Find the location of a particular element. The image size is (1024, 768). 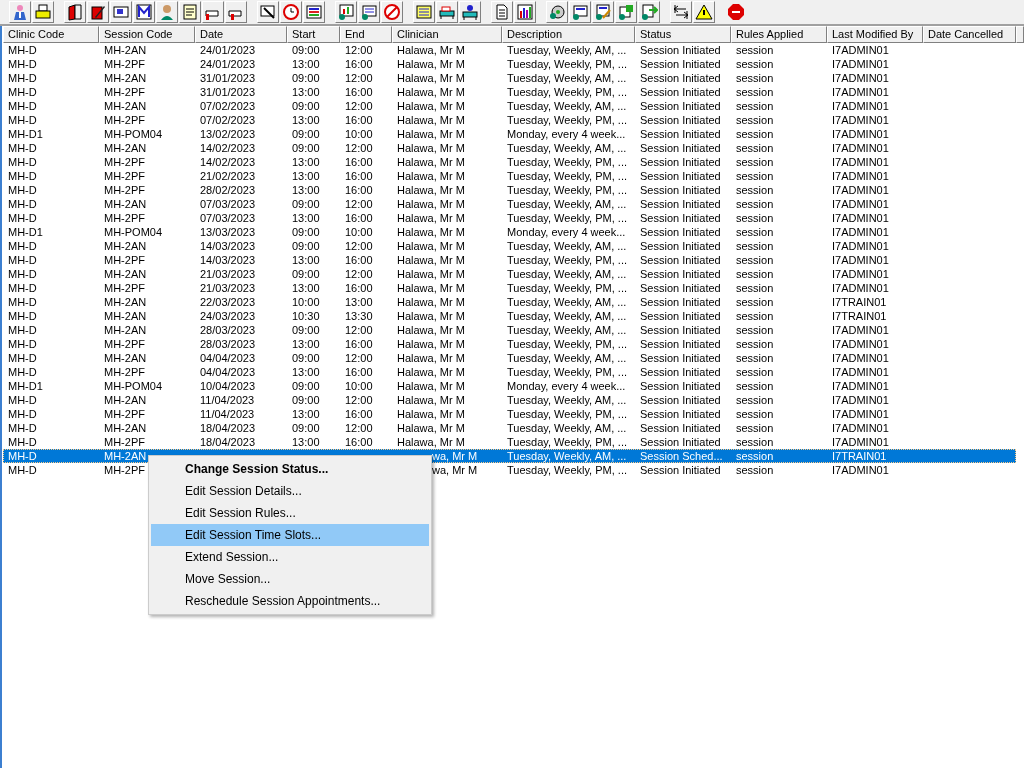

column-header: Last Modified By is located at coordinates (875, 34).